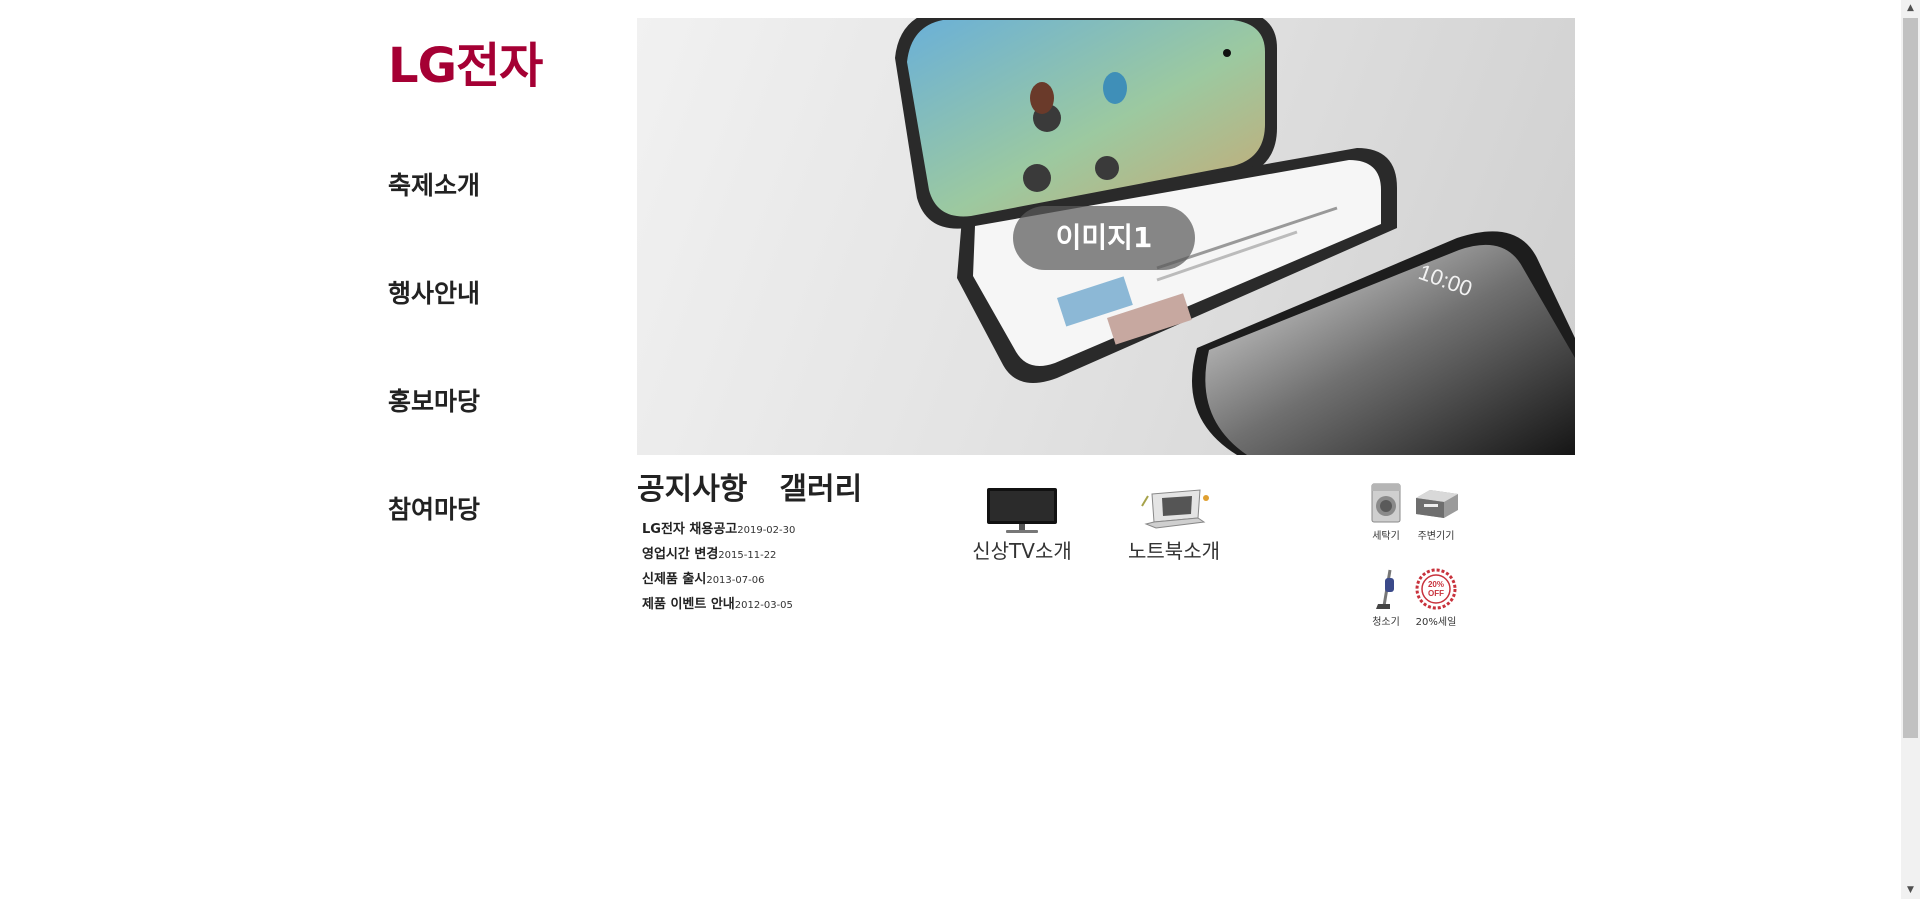  I want to click on monitor-icon, so click(1022, 510).